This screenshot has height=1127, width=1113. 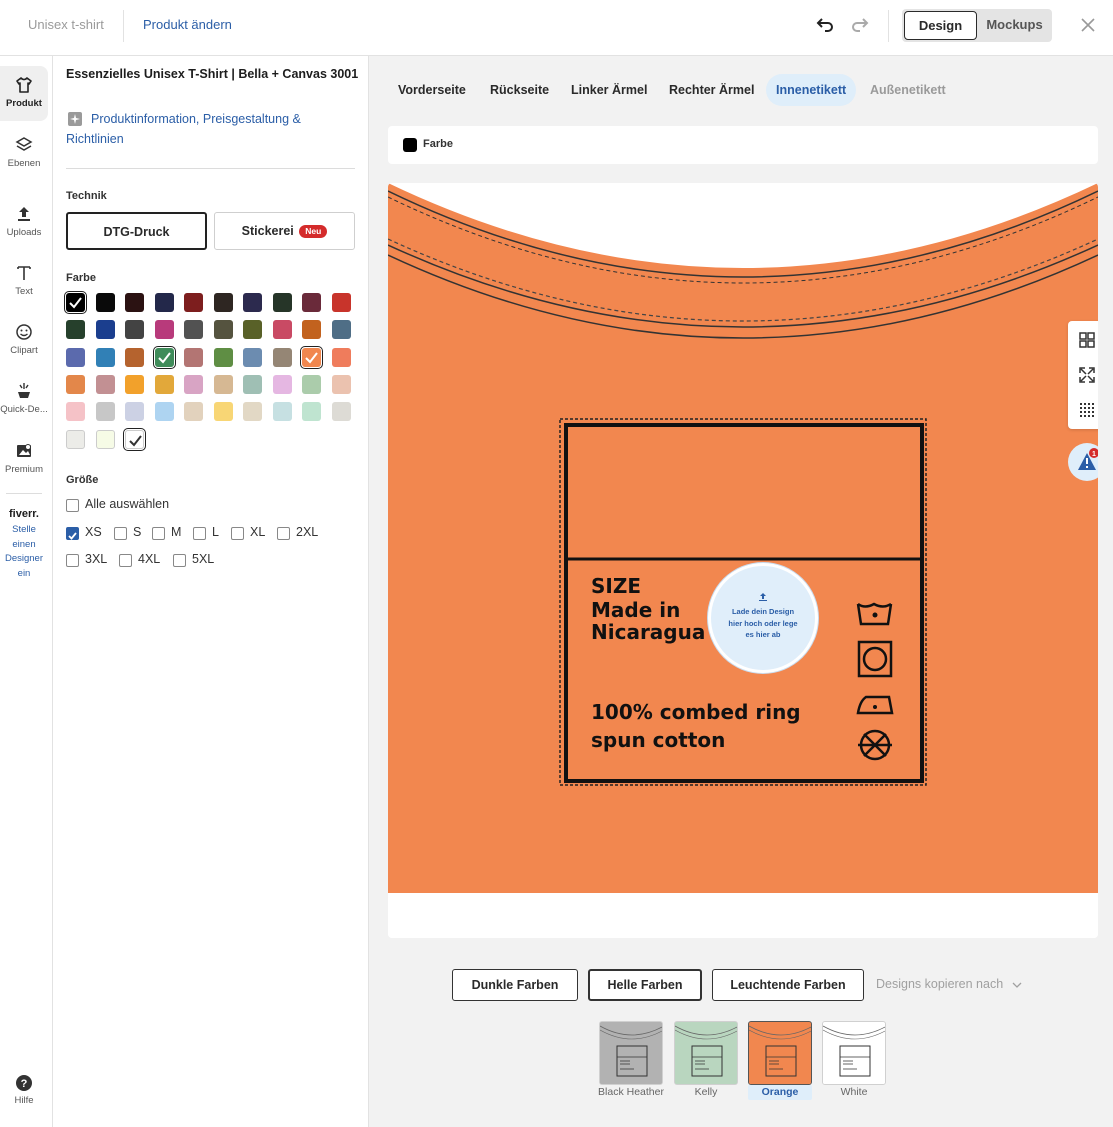 What do you see at coordinates (711, 90) in the screenshot?
I see `tab-rechter-aermel: Rechter Ärmel` at bounding box center [711, 90].